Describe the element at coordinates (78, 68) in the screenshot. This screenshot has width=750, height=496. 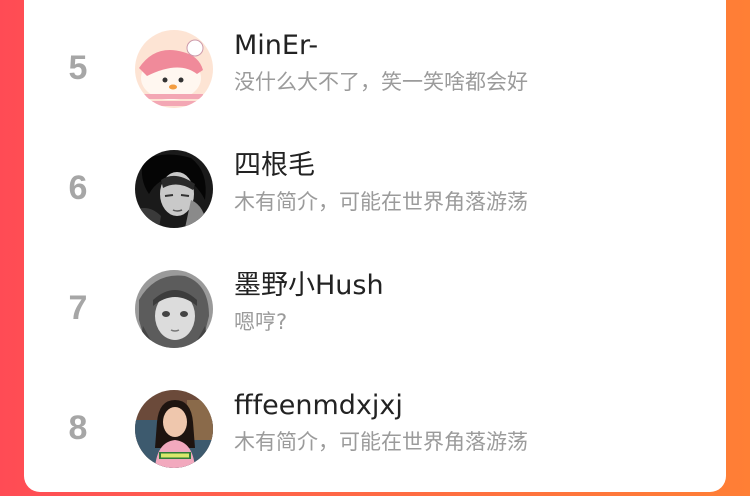
I see `rank-number: 5` at that location.